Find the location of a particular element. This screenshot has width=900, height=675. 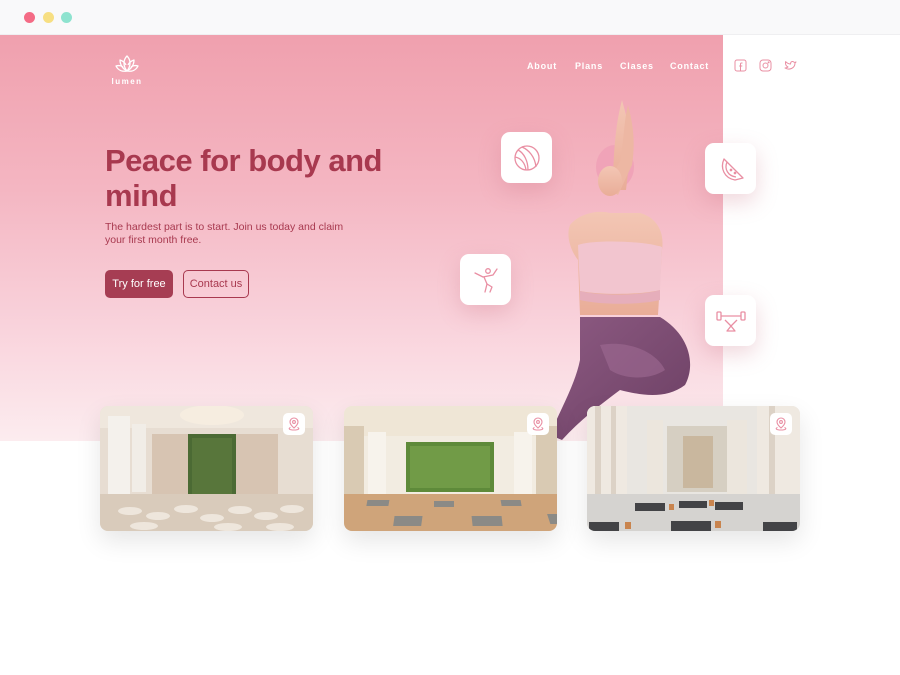

ball-icon-card is located at coordinates (526, 157).